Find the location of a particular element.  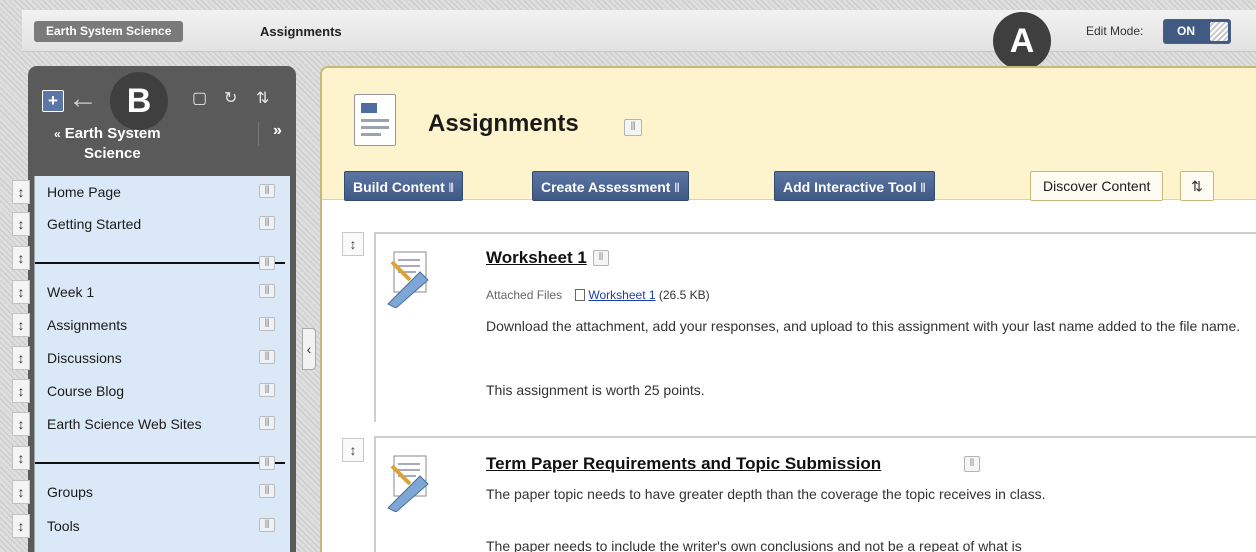

course-menu-title: «Earth System Science is located at coordinates (154, 144).